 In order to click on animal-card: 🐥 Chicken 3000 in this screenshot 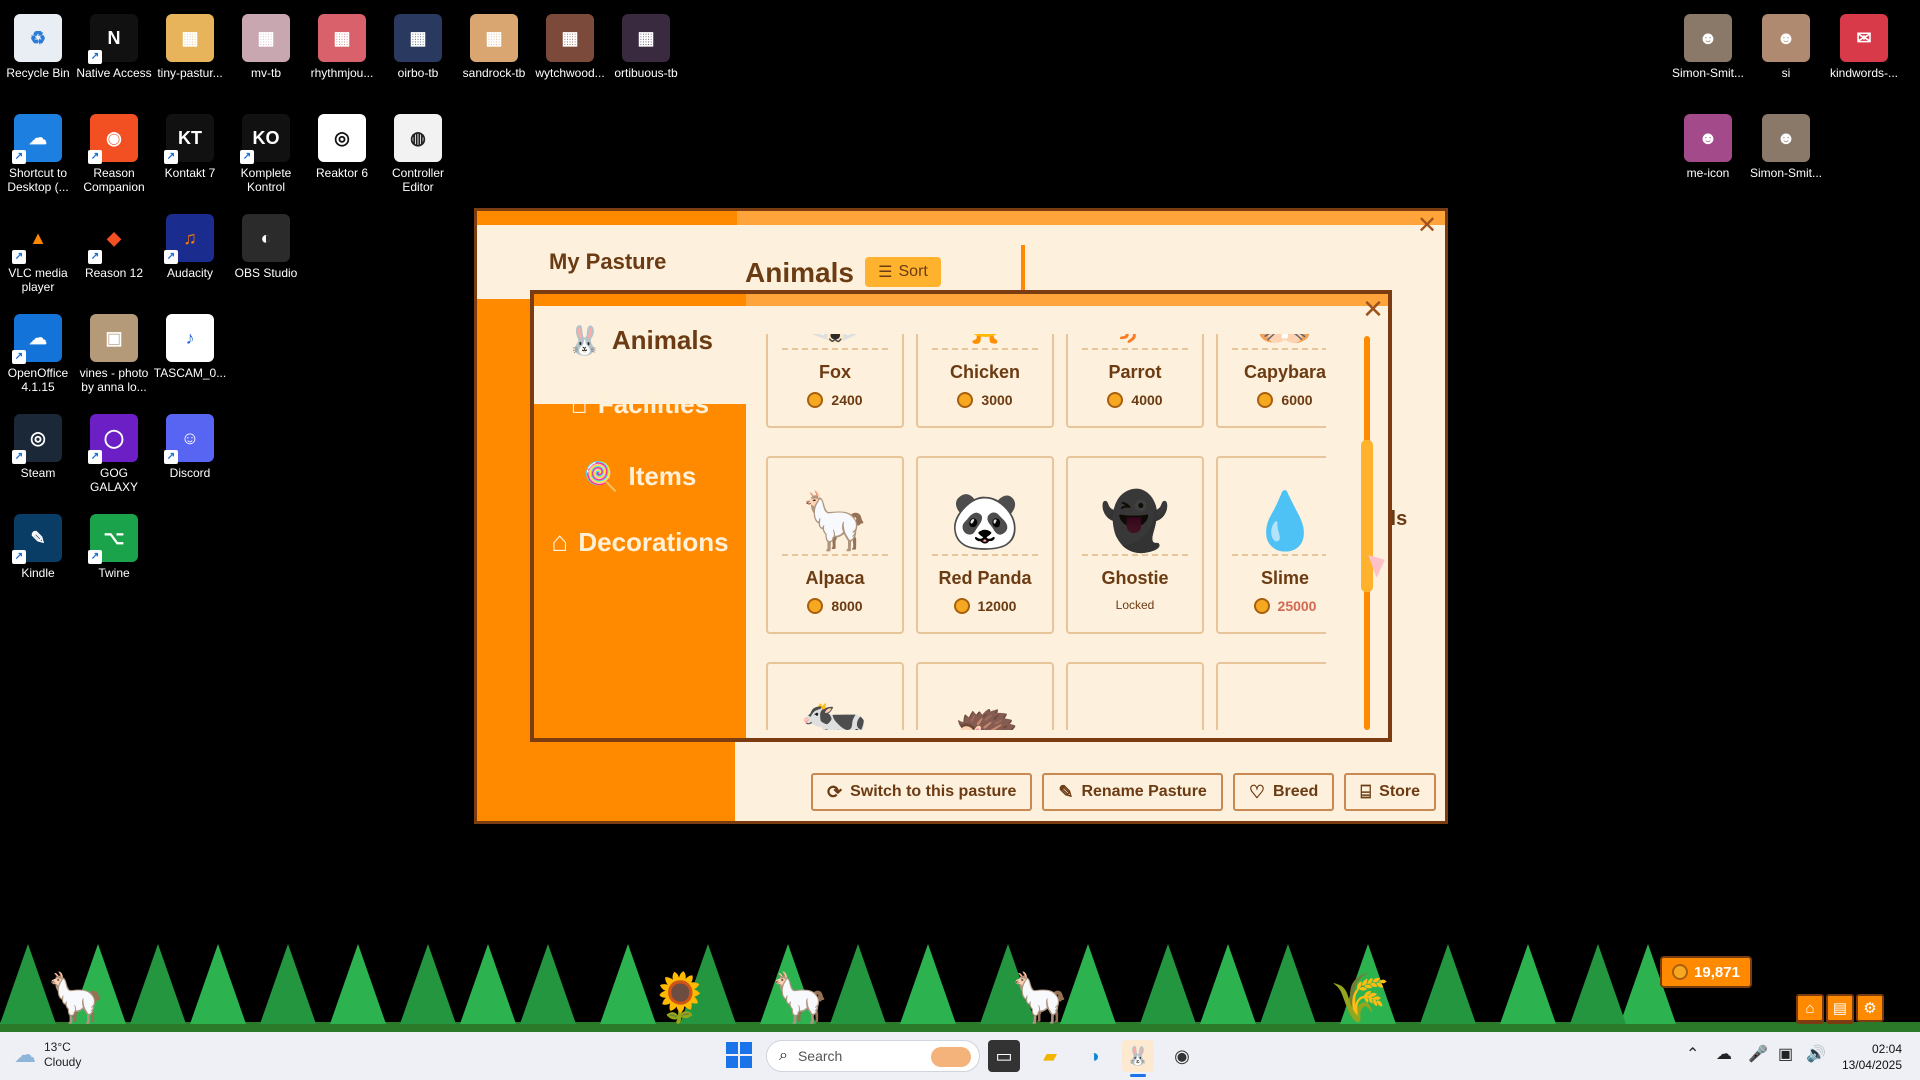, I will do `click(985, 381)`.